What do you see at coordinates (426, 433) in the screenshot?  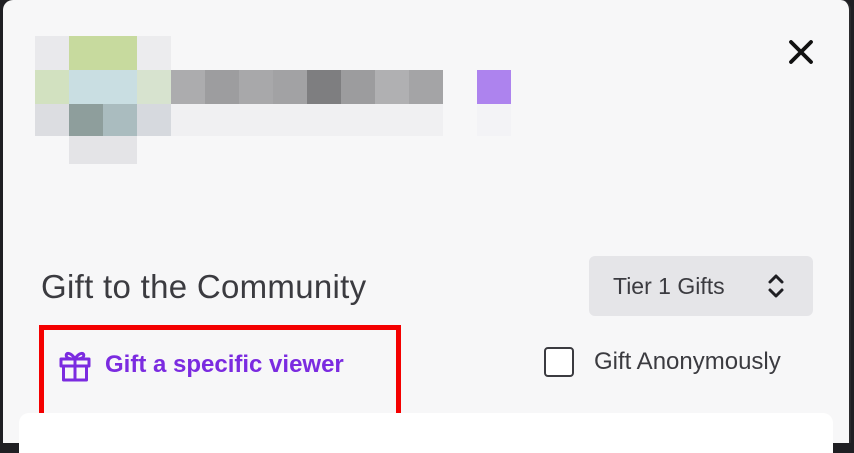 I see `content-card` at bounding box center [426, 433].